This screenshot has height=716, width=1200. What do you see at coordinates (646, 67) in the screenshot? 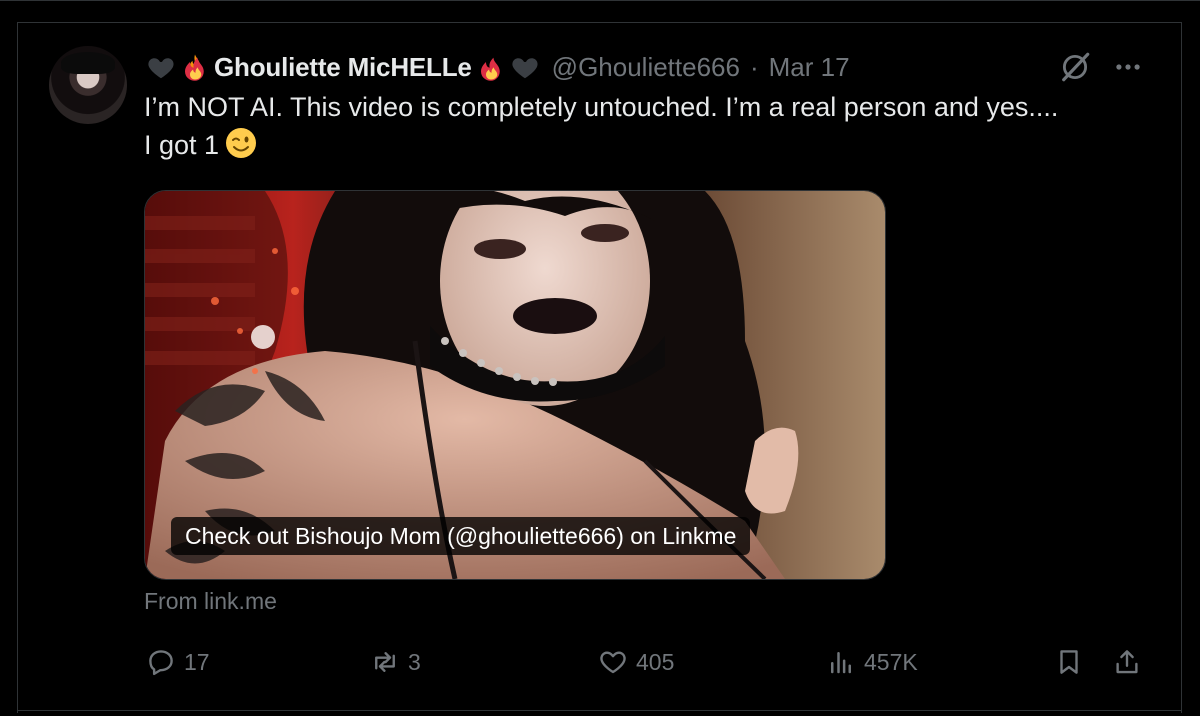
I see `user-handle: @Ghouliette666` at bounding box center [646, 67].